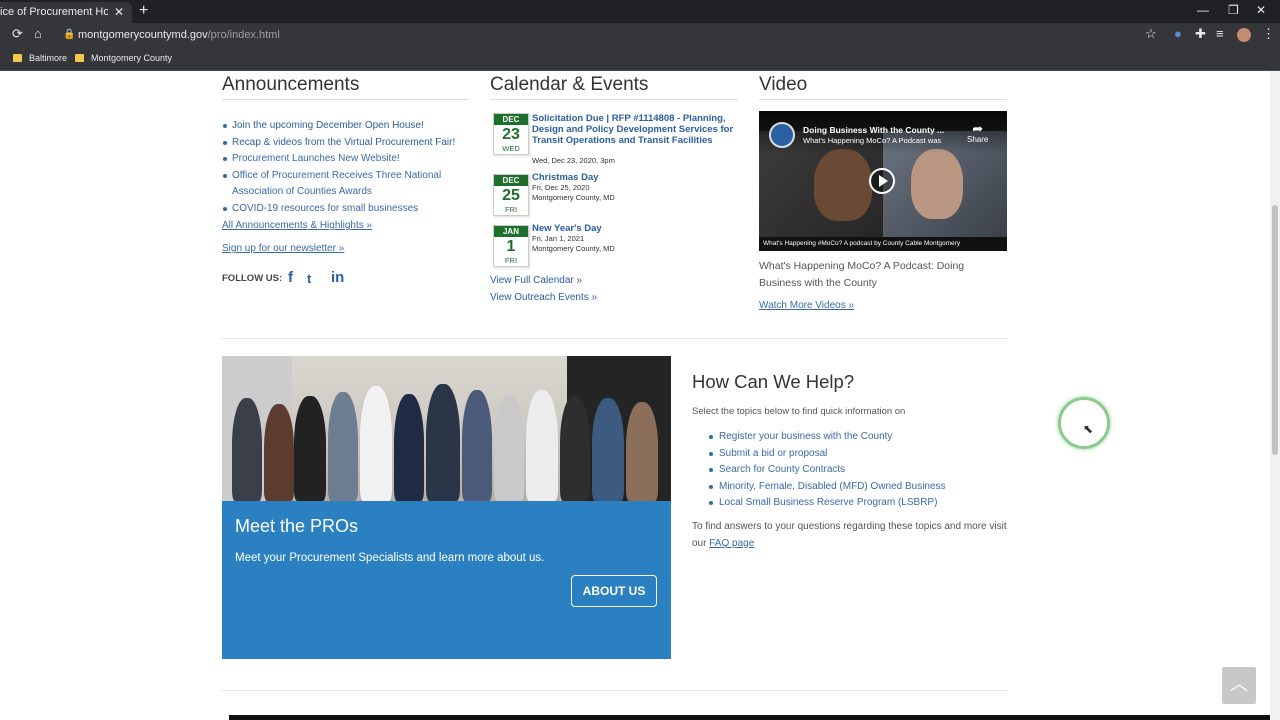 This screenshot has height=720, width=1280. What do you see at coordinates (749, 717) in the screenshot?
I see `bottom-overlay-bar` at bounding box center [749, 717].